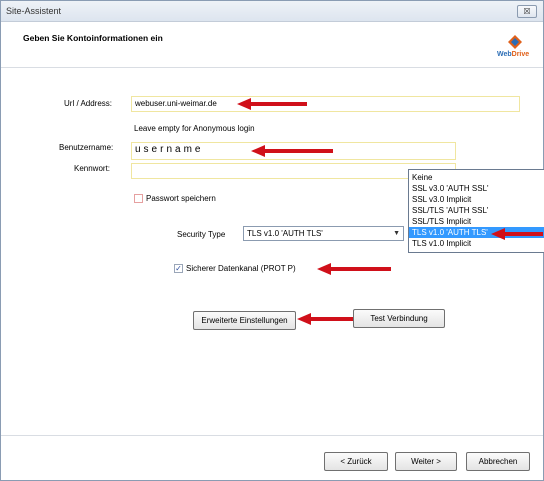  Describe the element at coordinates (476, 188) in the screenshot. I see `dropdown-option: SSL v3.0 'AUTH SSL'` at that location.